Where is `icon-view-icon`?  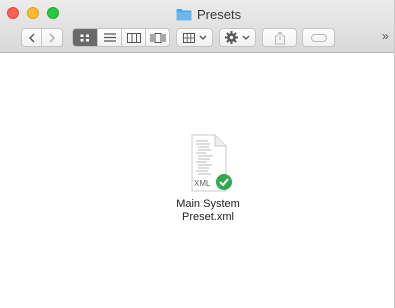
icon-view-icon is located at coordinates (84, 37).